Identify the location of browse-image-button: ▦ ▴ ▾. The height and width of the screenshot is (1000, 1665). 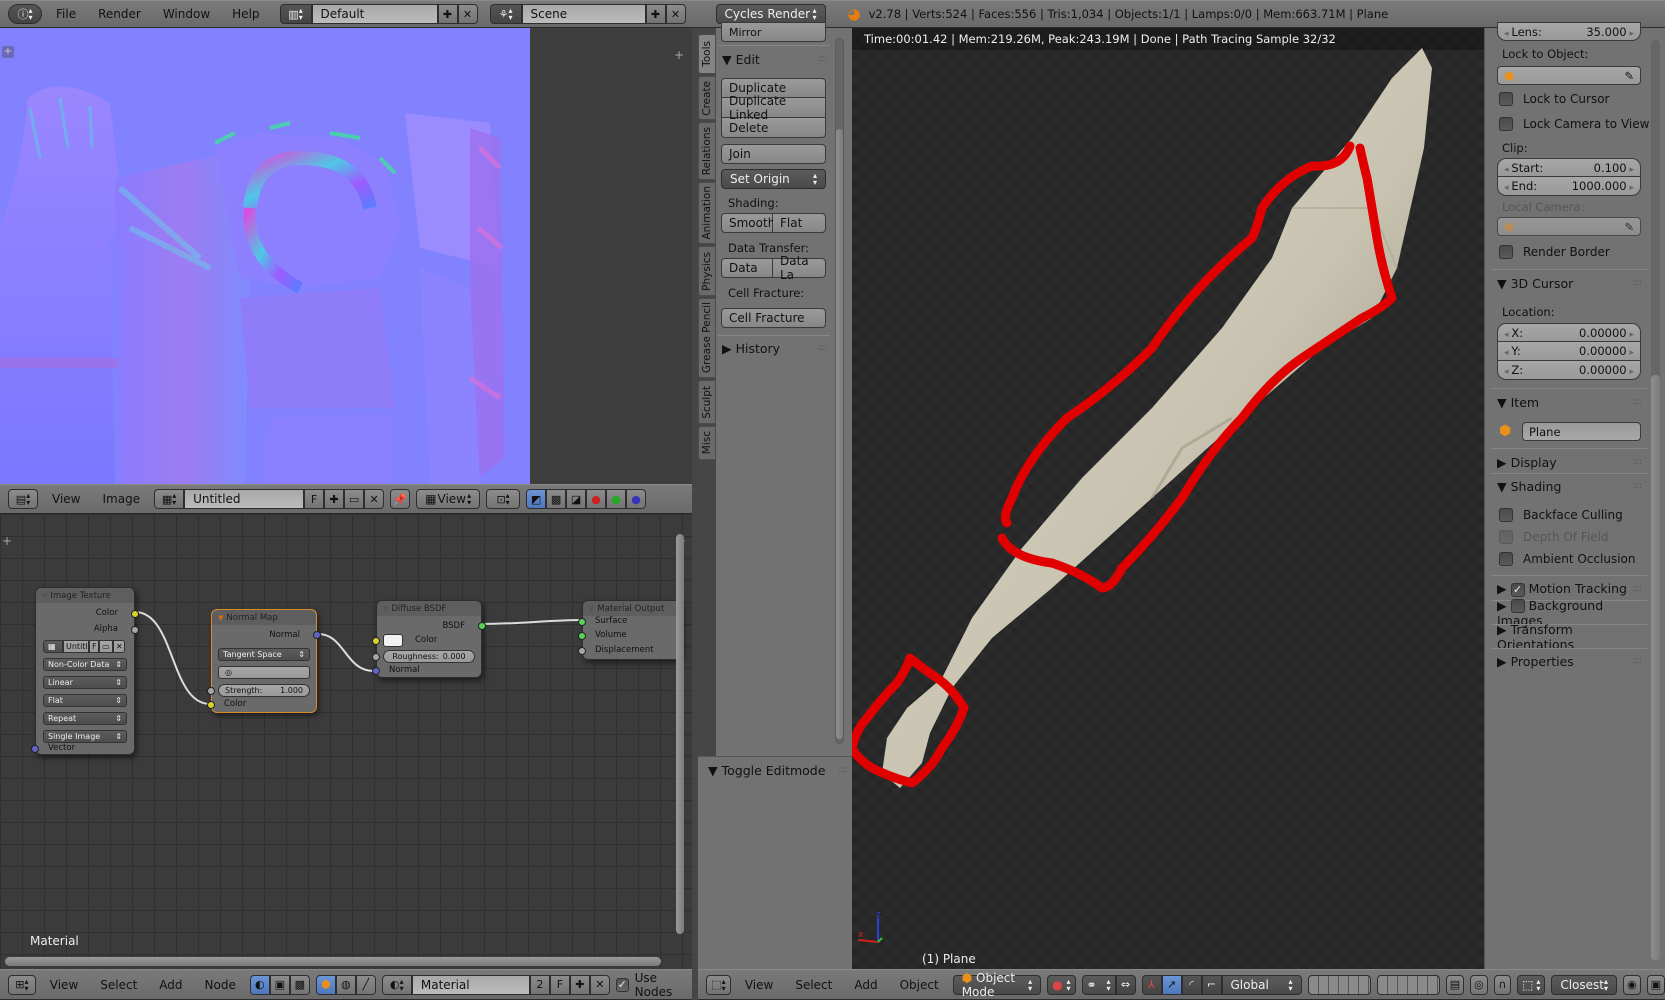
(169, 499).